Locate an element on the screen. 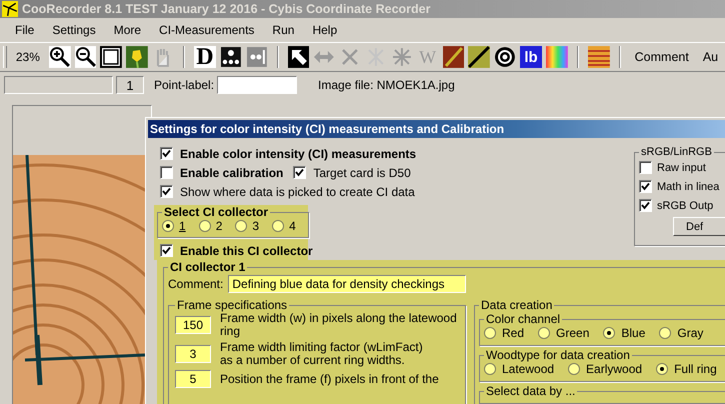 Image resolution: width=725 pixels, height=404 pixels. menu-item: CI-Measurements is located at coordinates (207, 30).